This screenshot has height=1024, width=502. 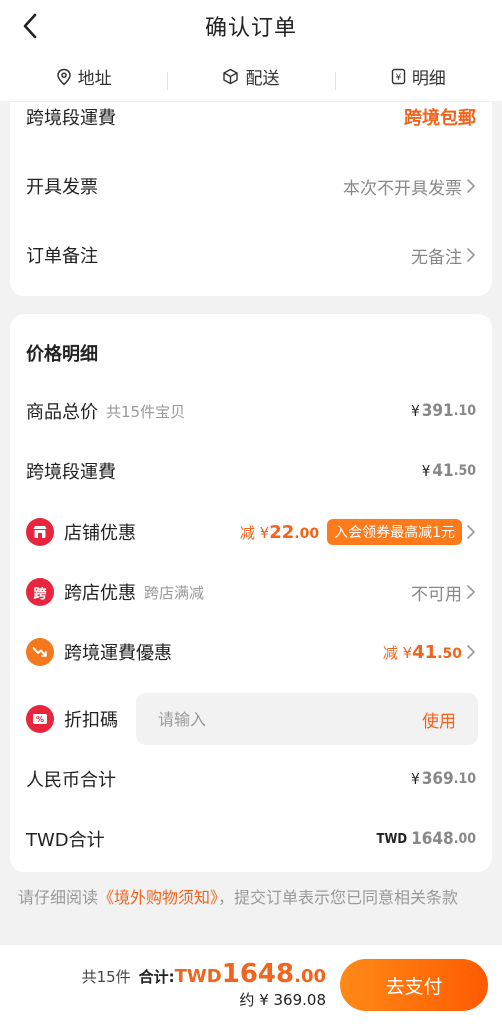 I want to click on remark-row: 订单备注 无备注, so click(x=251, y=255).